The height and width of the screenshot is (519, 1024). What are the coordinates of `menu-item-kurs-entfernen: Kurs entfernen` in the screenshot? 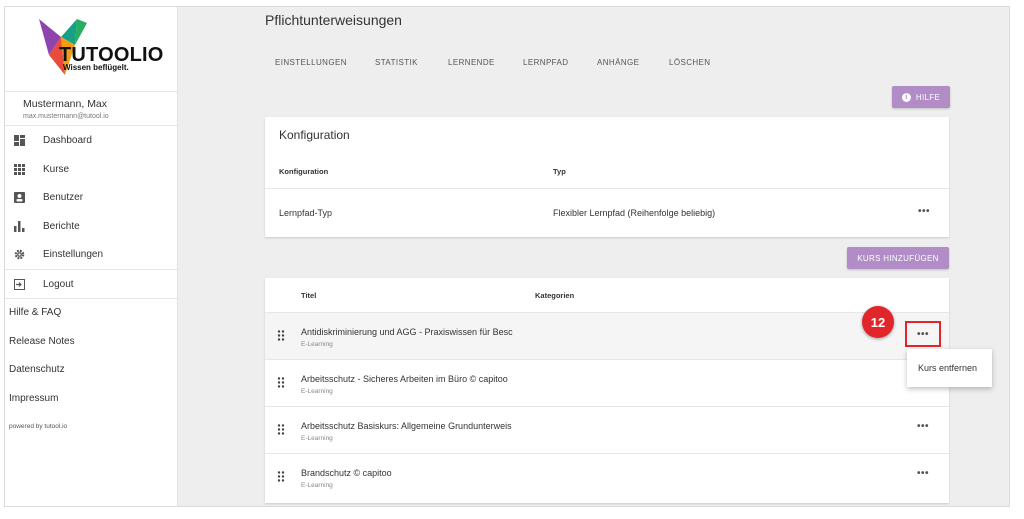 It's located at (947, 368).